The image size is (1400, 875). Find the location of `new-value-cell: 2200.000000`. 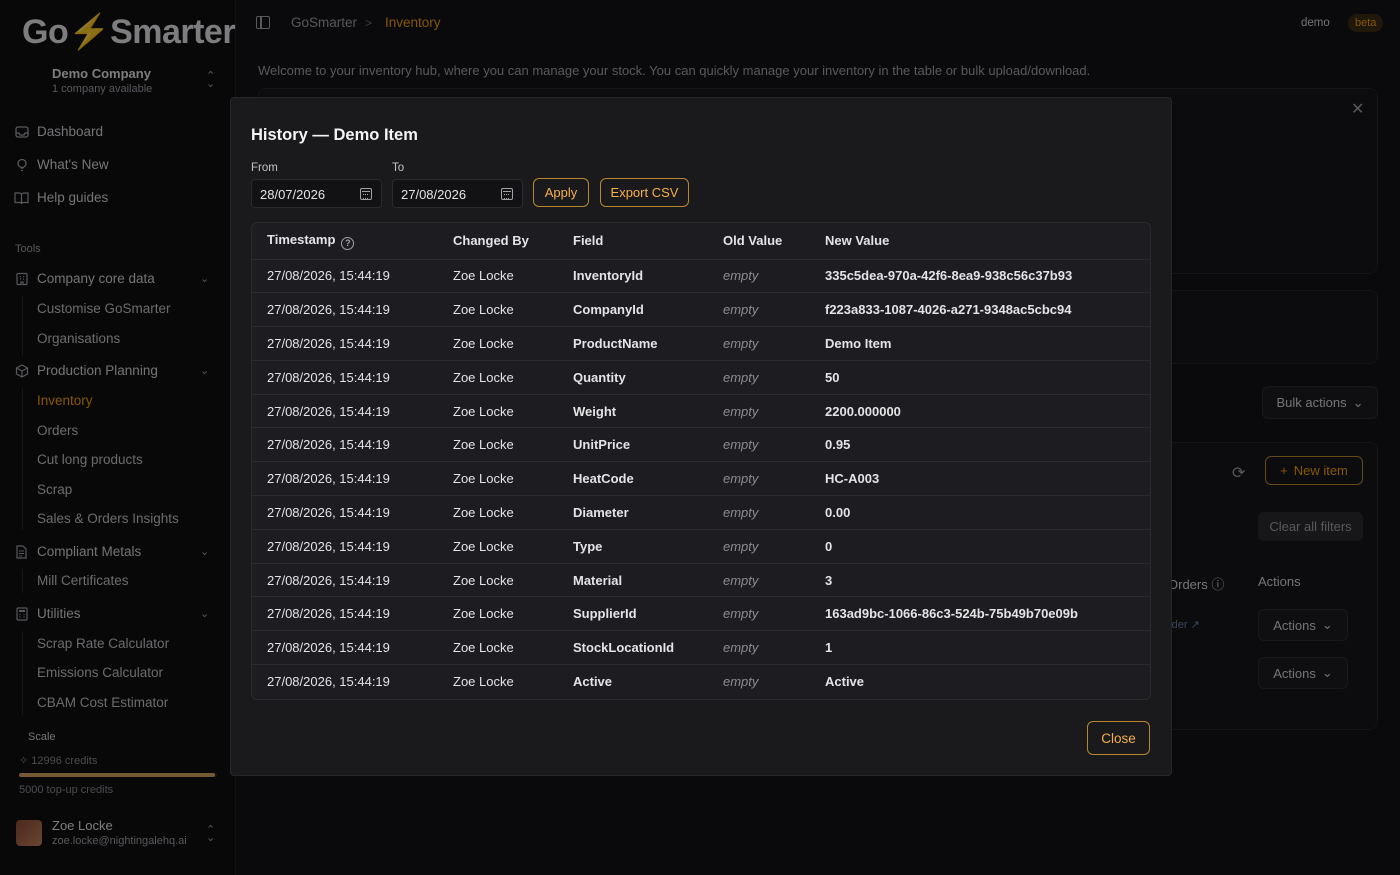

new-value-cell: 2200.000000 is located at coordinates (987, 411).